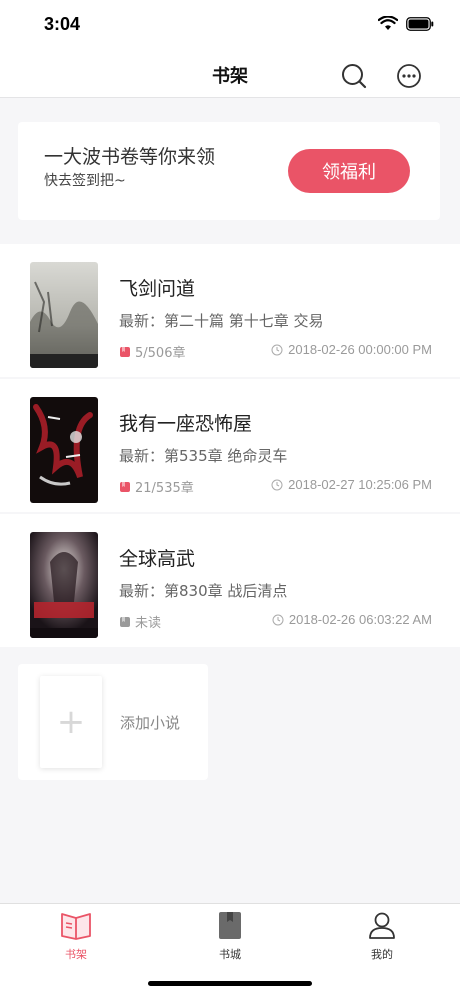 The width and height of the screenshot is (460, 996). What do you see at coordinates (157, 559) in the screenshot?
I see `book-title: 全球高武` at bounding box center [157, 559].